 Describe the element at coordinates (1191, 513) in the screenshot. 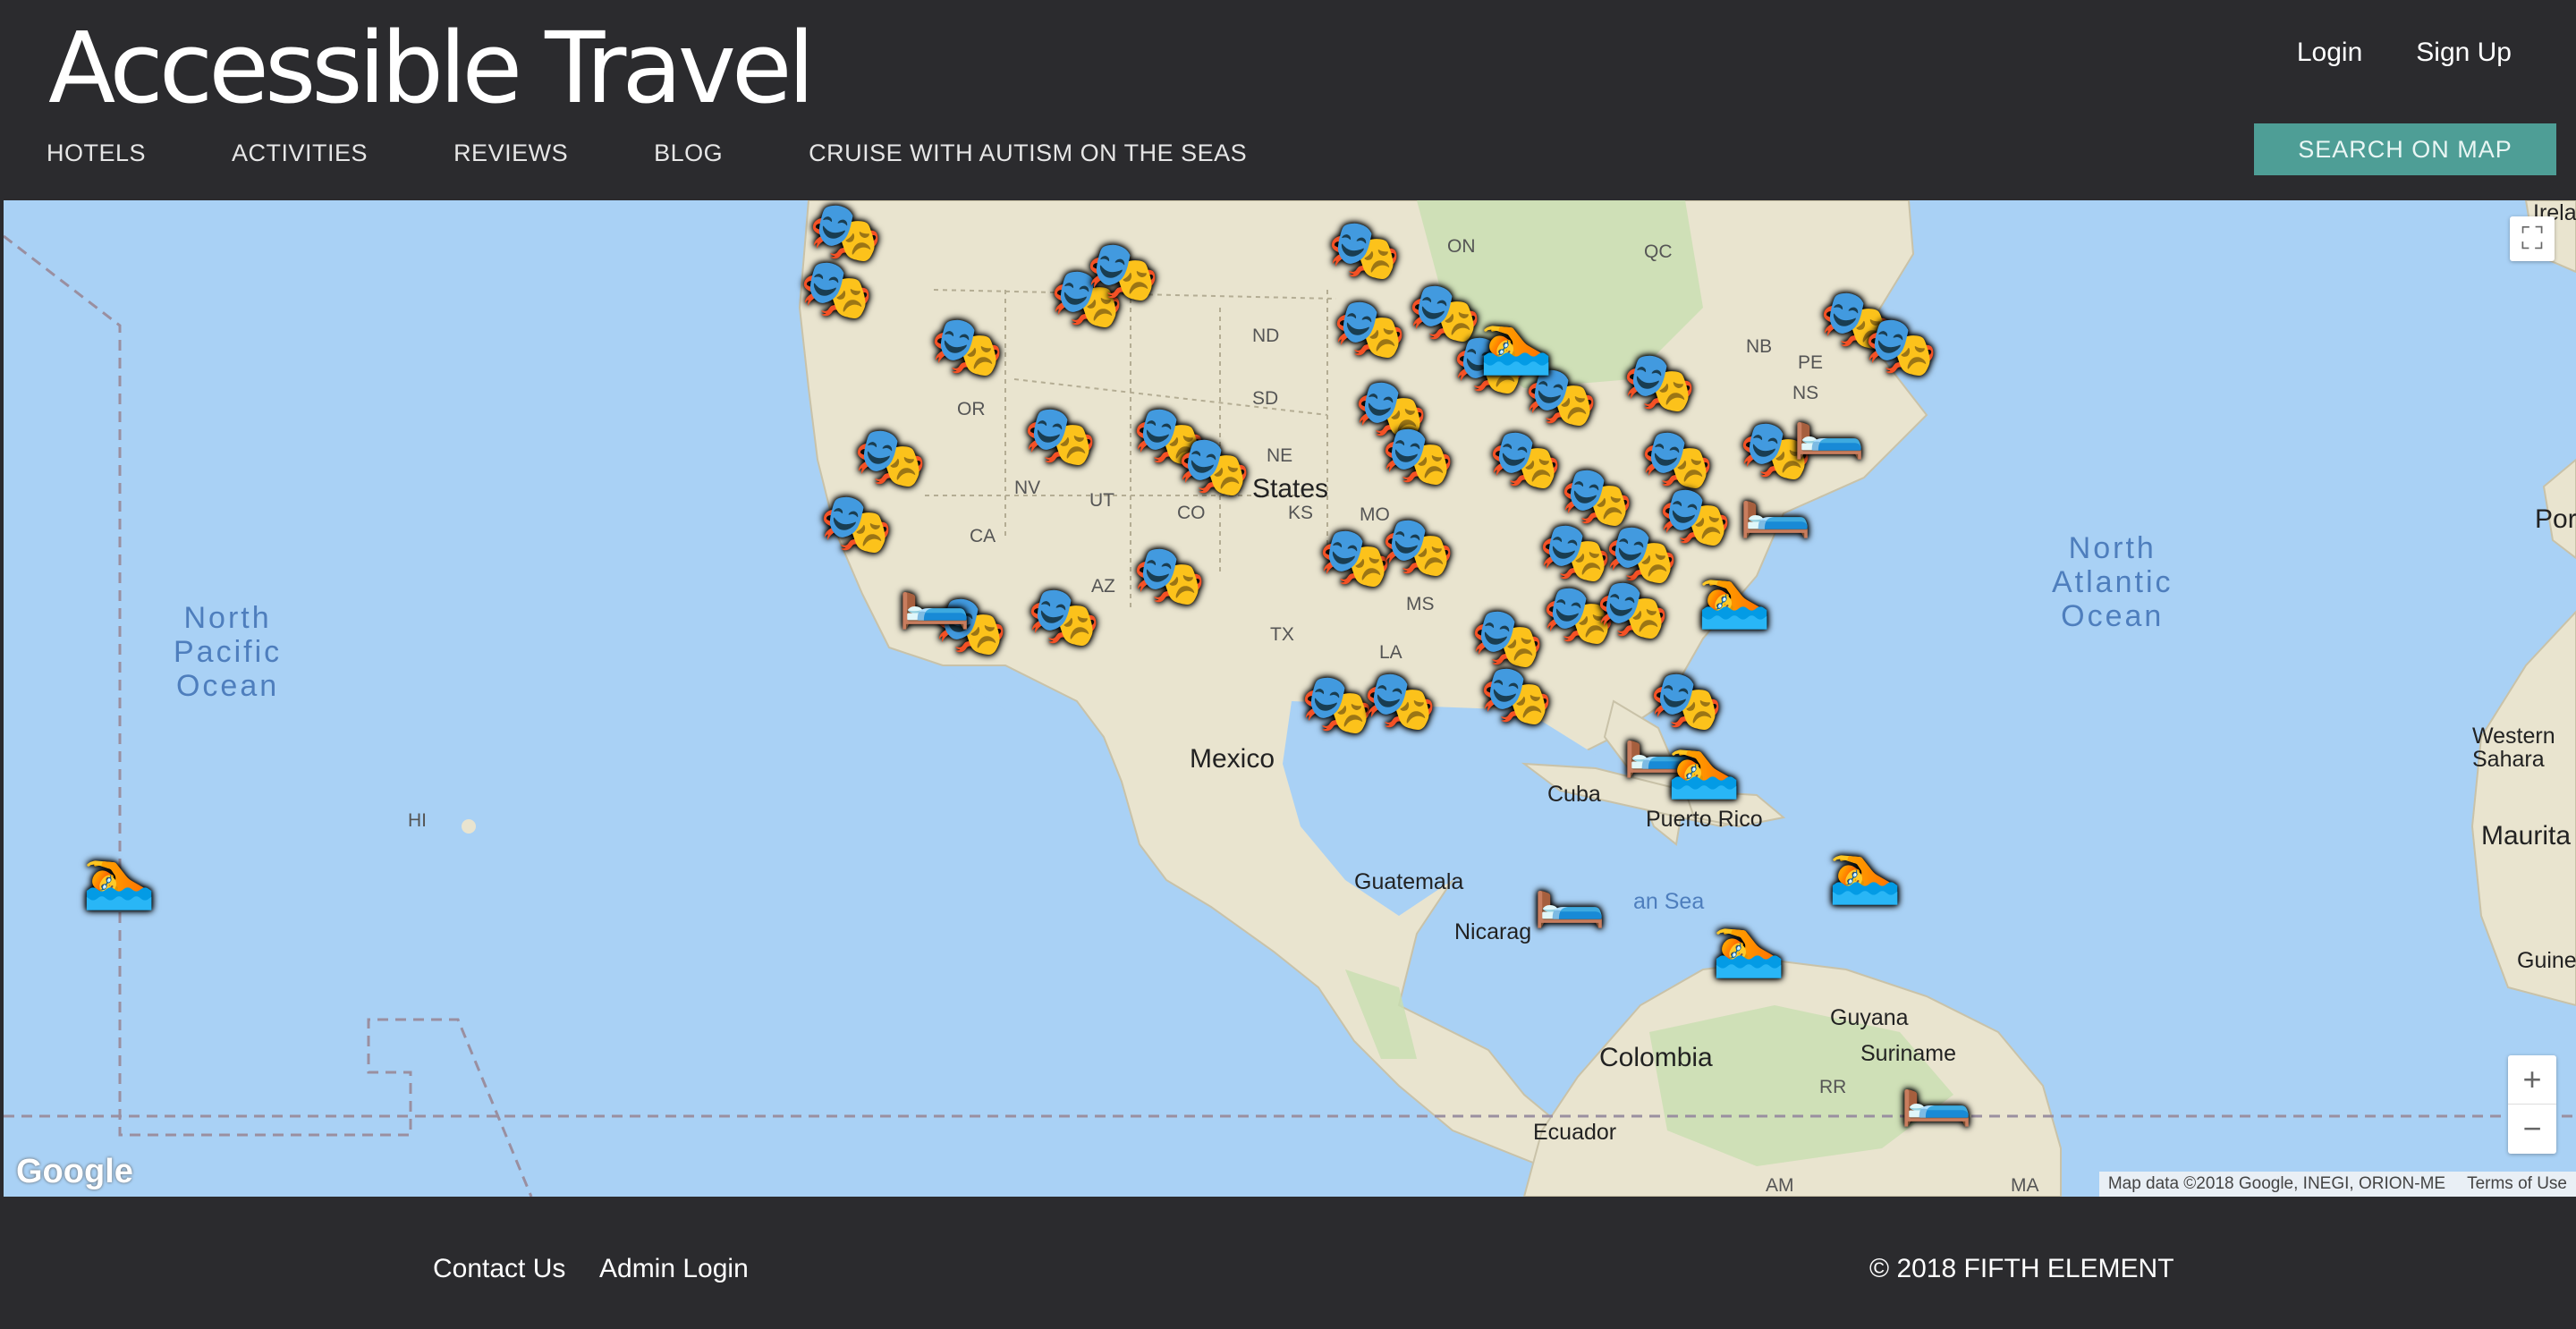

I see `label-co: CO` at that location.